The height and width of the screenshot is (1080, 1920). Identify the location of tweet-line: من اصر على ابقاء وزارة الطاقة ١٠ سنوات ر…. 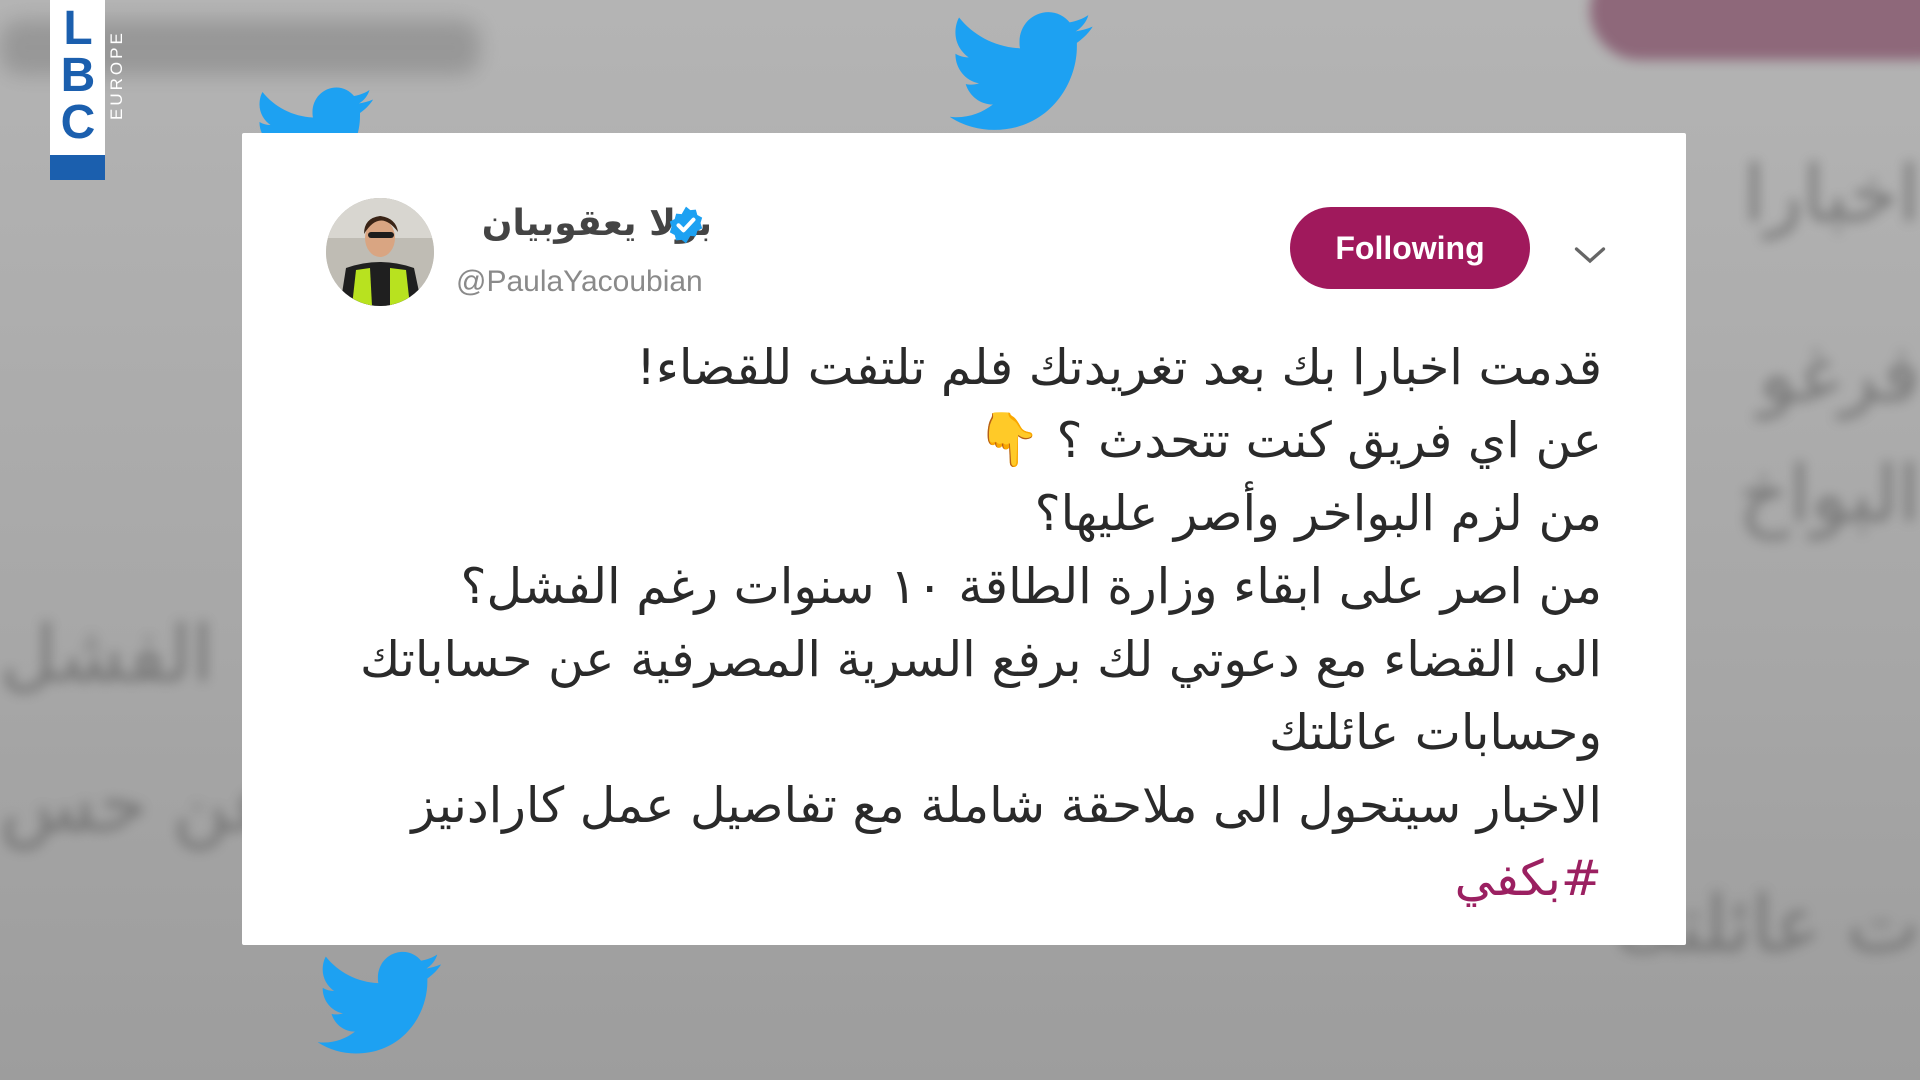
(1031, 586).